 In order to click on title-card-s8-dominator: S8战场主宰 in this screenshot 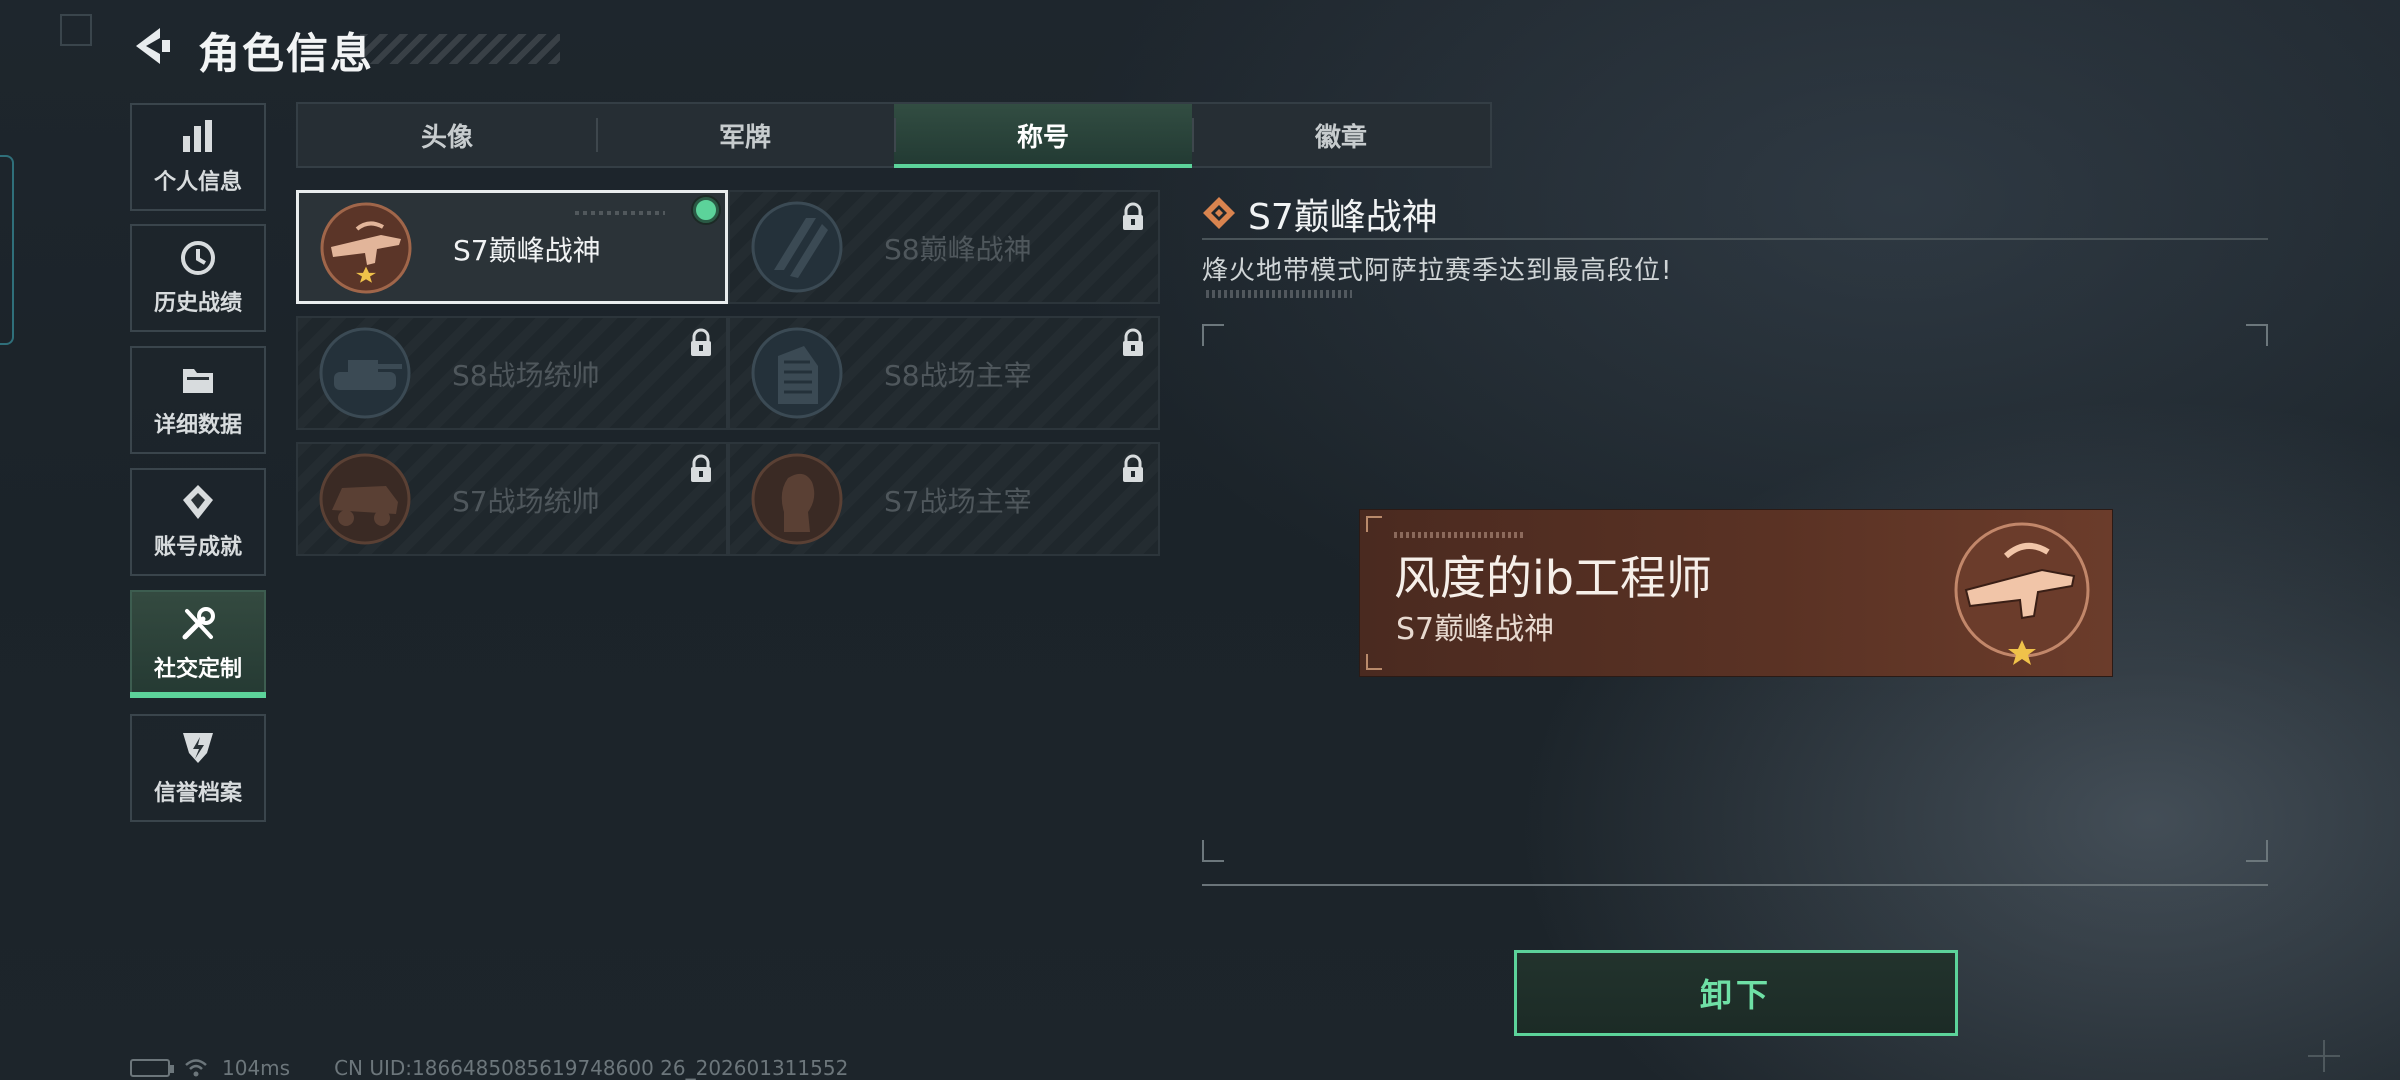, I will do `click(944, 373)`.